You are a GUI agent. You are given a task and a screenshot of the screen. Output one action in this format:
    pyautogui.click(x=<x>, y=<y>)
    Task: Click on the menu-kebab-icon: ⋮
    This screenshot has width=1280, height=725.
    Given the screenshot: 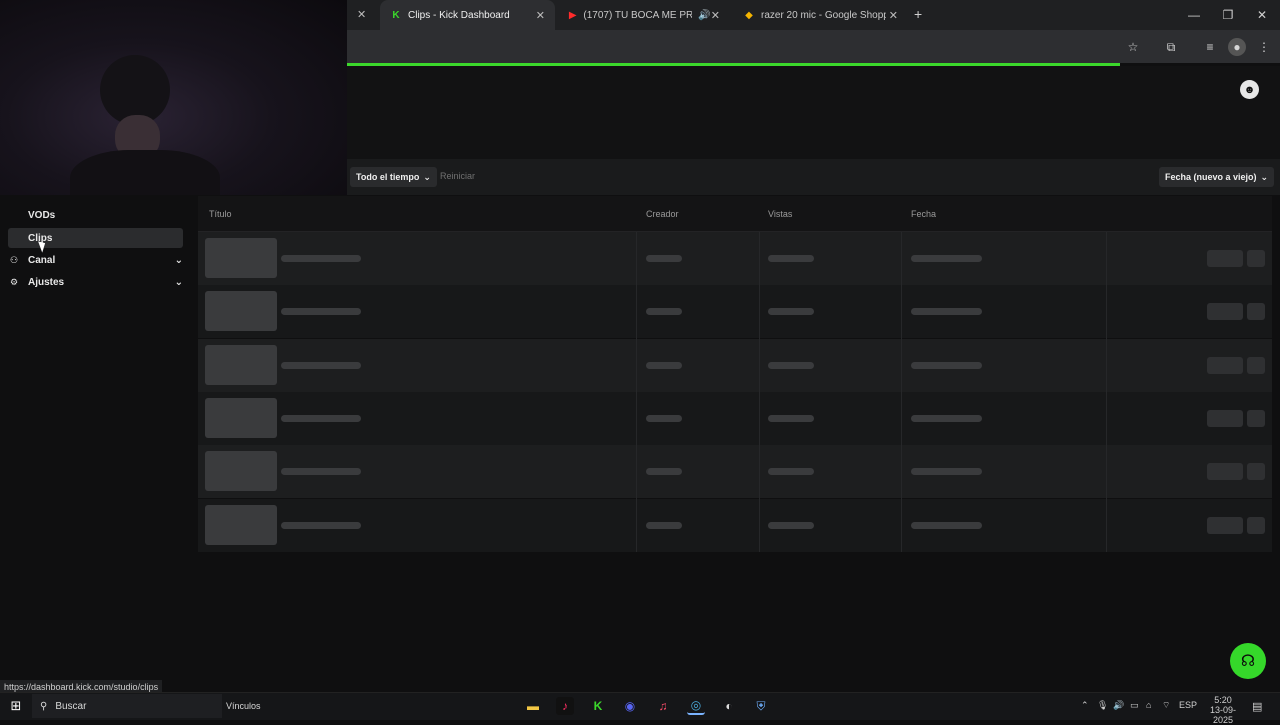 What is the action you would take?
    pyautogui.click(x=1264, y=47)
    